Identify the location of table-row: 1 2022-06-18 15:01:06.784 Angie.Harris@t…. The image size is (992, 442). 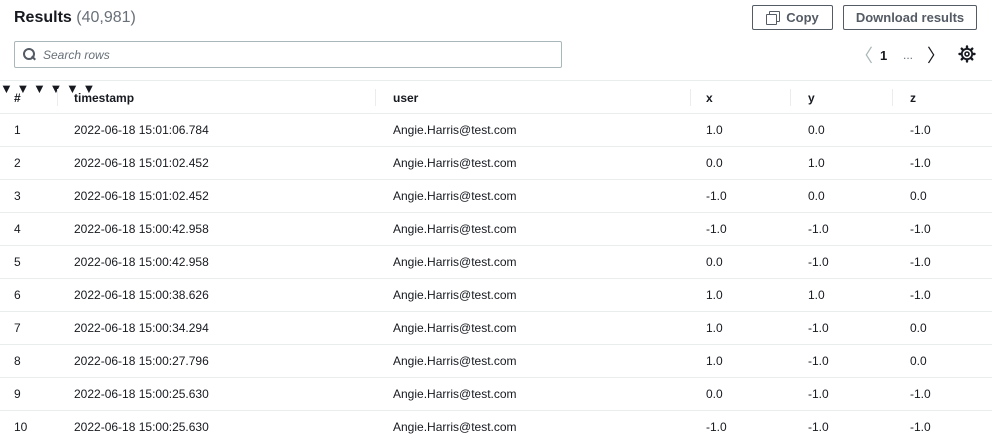
(496, 130).